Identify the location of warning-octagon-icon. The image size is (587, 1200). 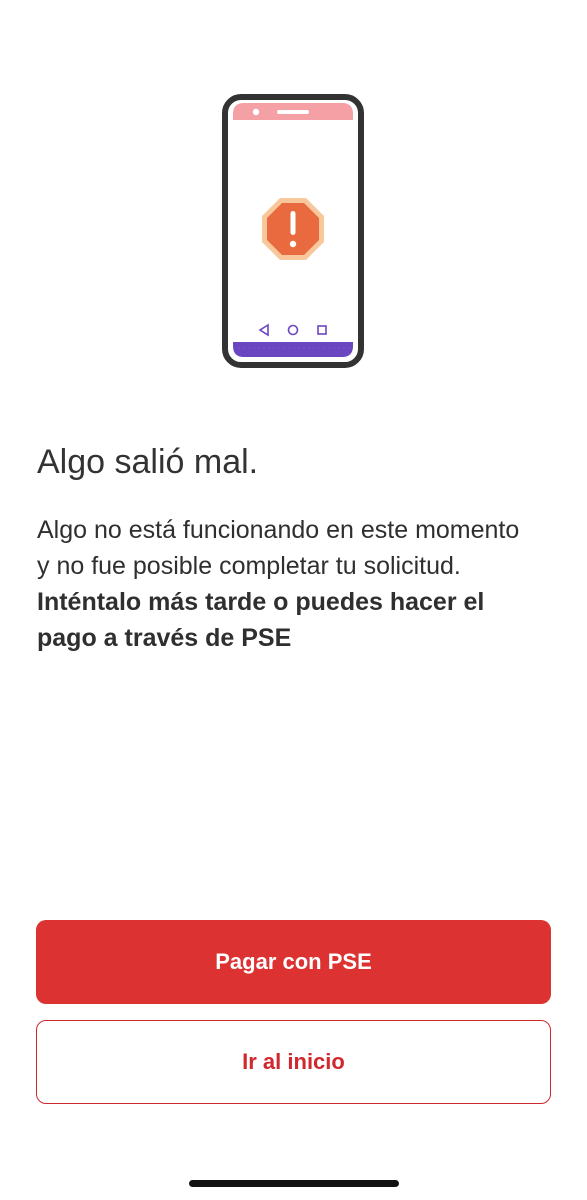
(293, 229).